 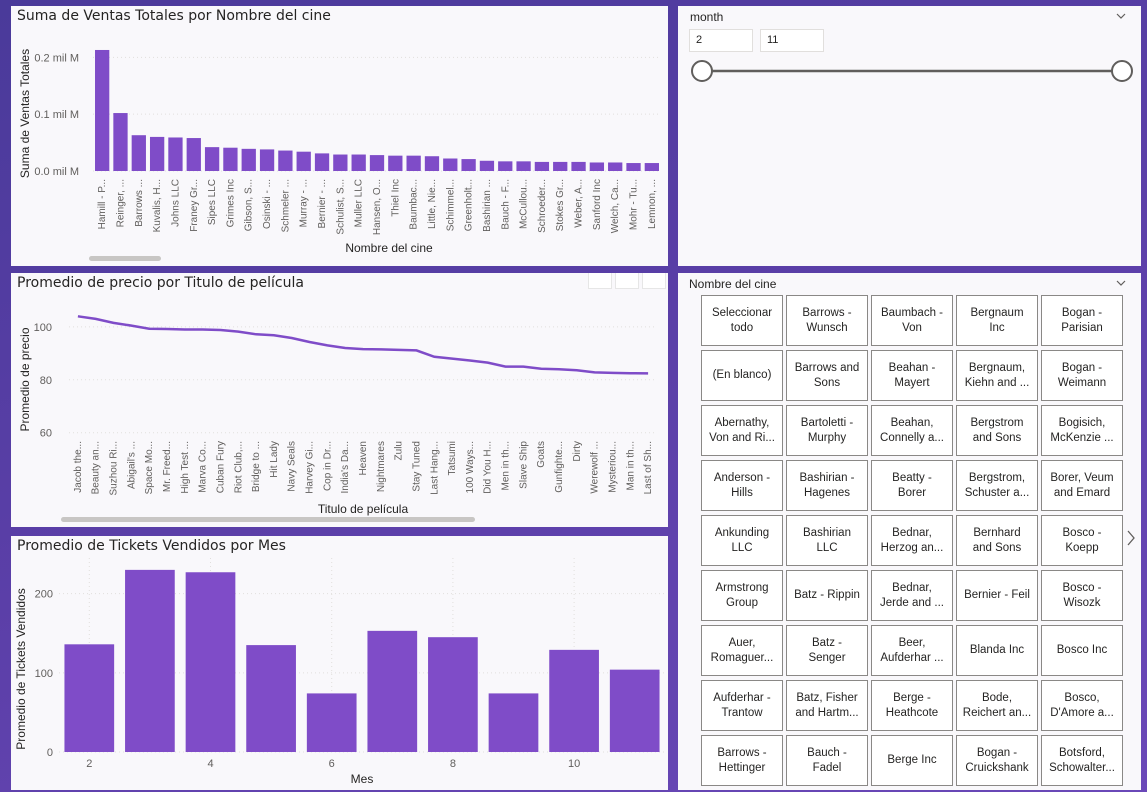 What do you see at coordinates (742, 485) in the screenshot?
I see `cinema-tile: Anderson - Hills` at bounding box center [742, 485].